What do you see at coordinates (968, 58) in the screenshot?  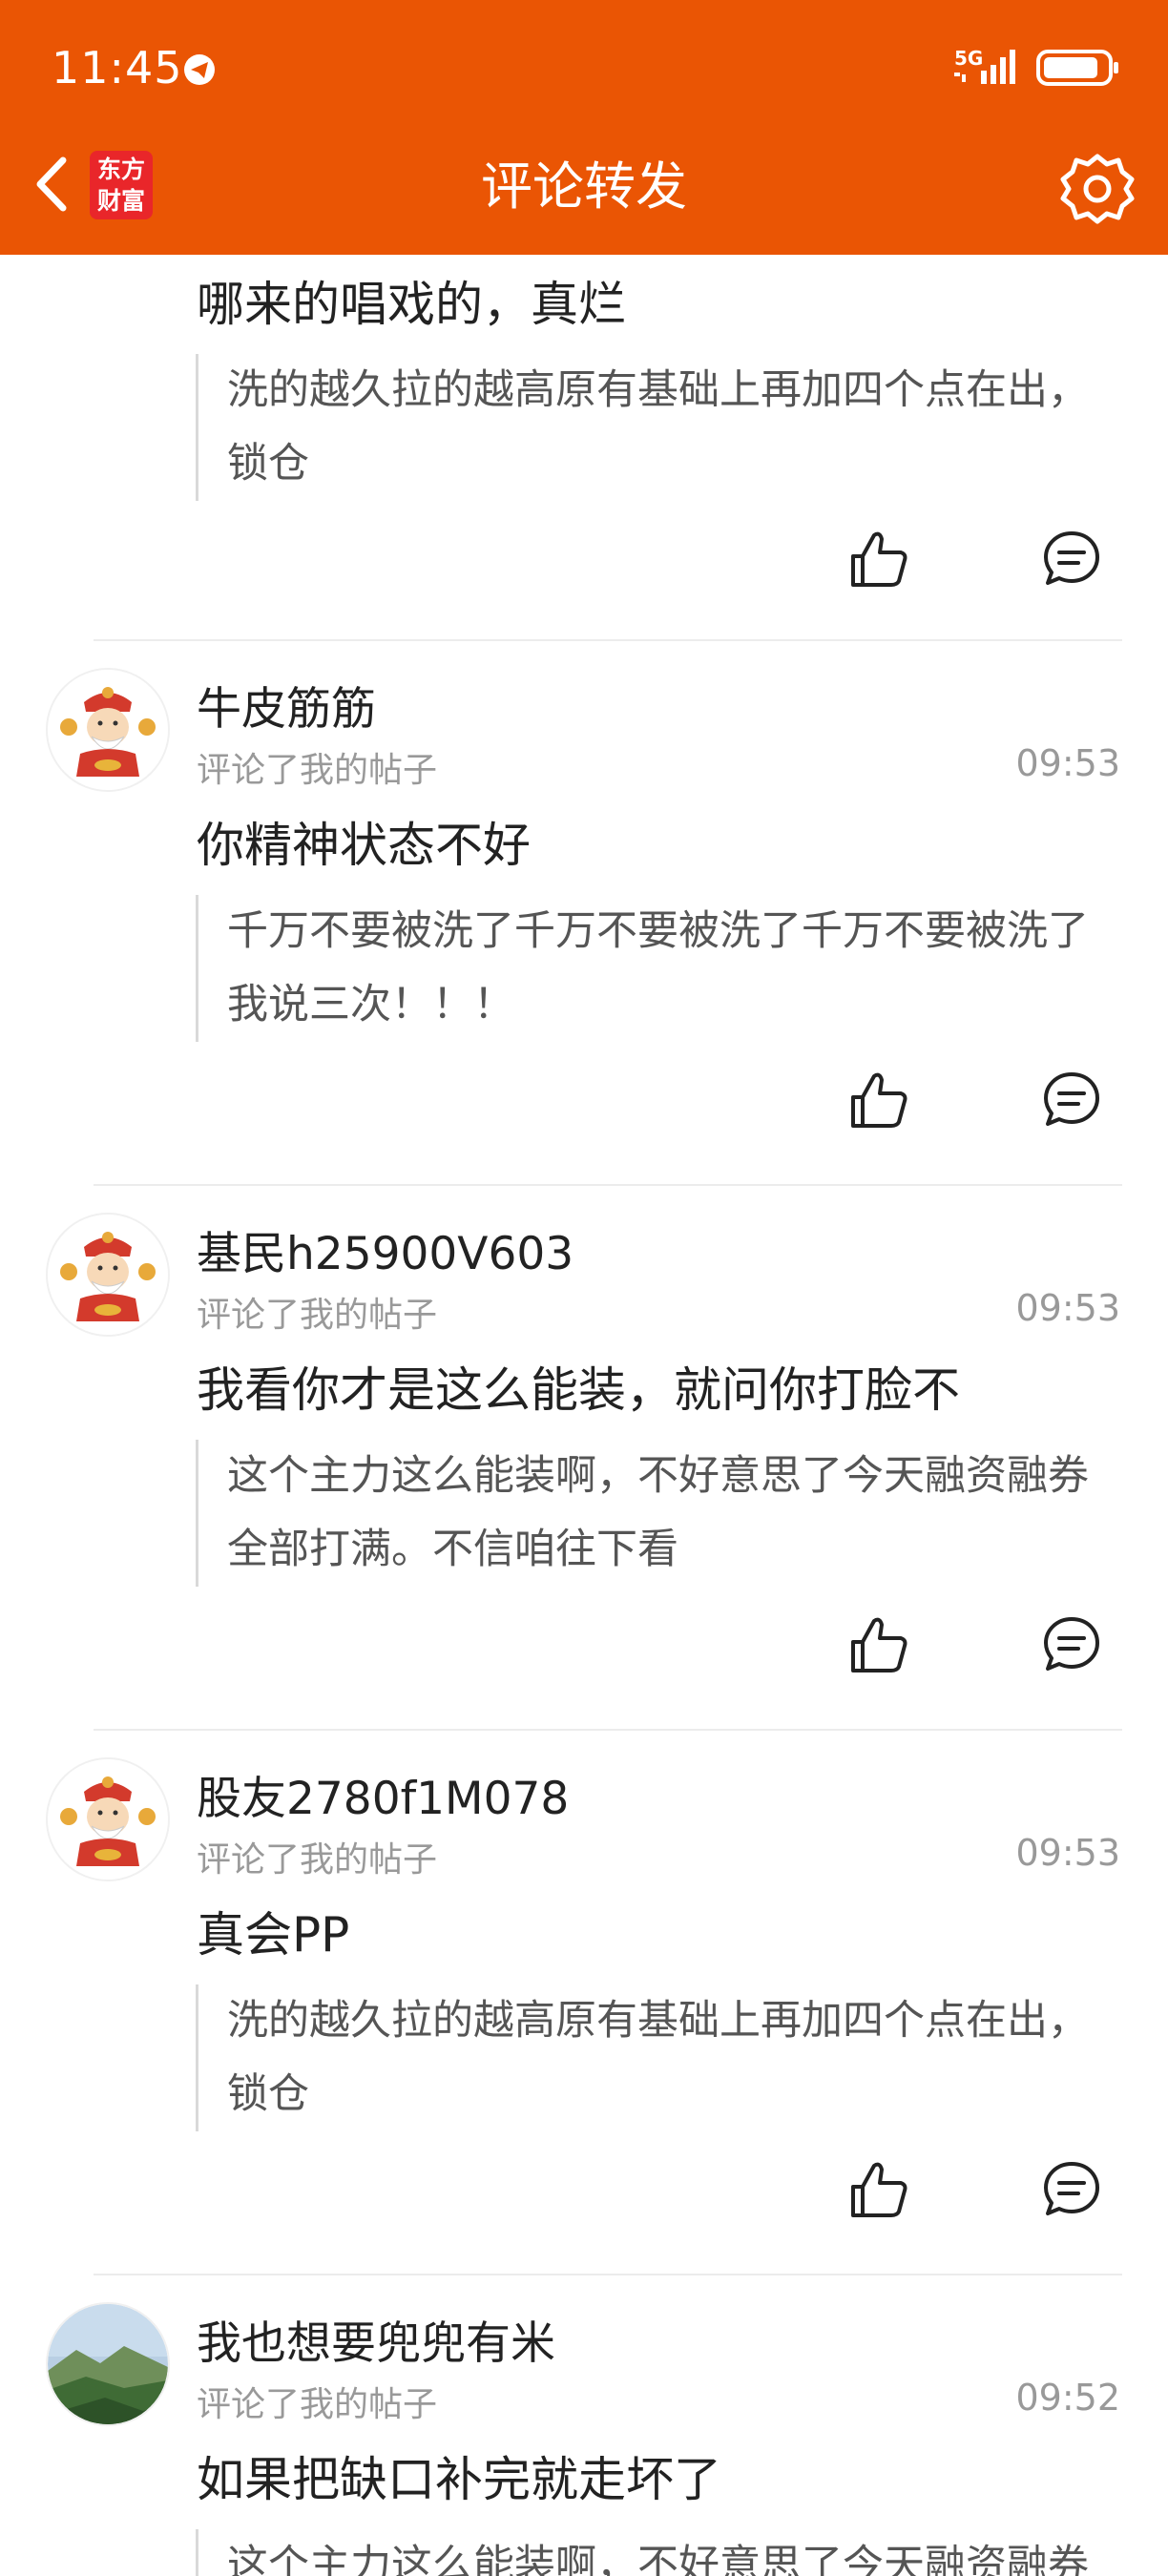 I see `network-label: 5G` at bounding box center [968, 58].